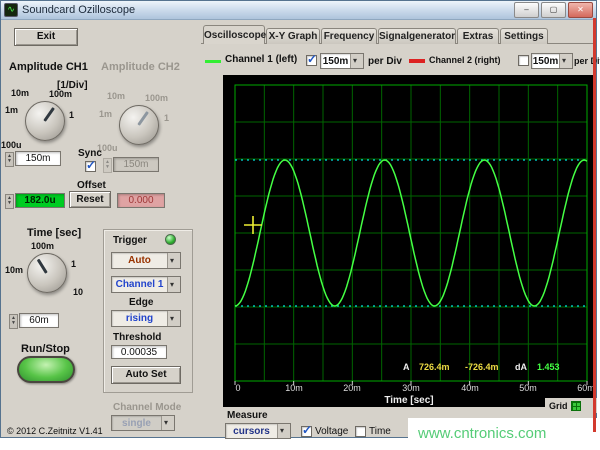  I want to click on per-div-label-2: per Div, so click(587, 61).